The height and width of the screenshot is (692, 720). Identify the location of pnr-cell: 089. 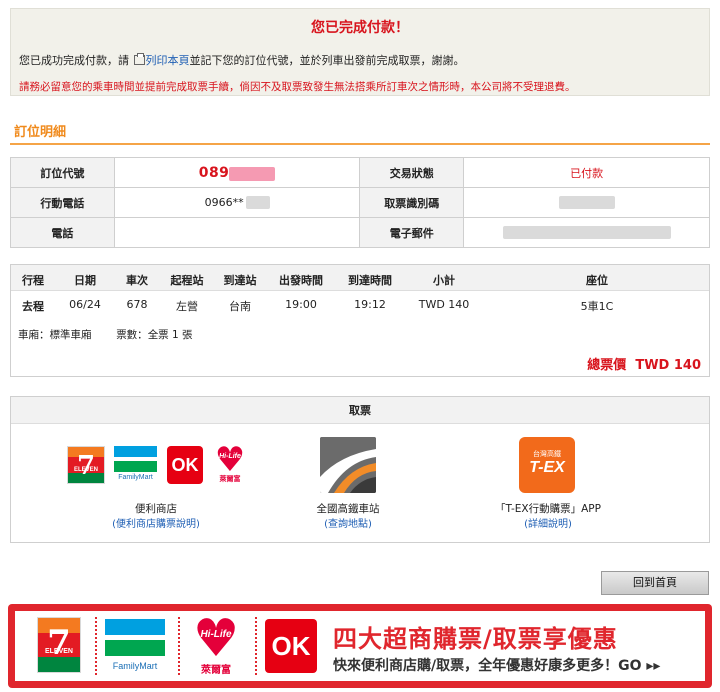
(237, 172).